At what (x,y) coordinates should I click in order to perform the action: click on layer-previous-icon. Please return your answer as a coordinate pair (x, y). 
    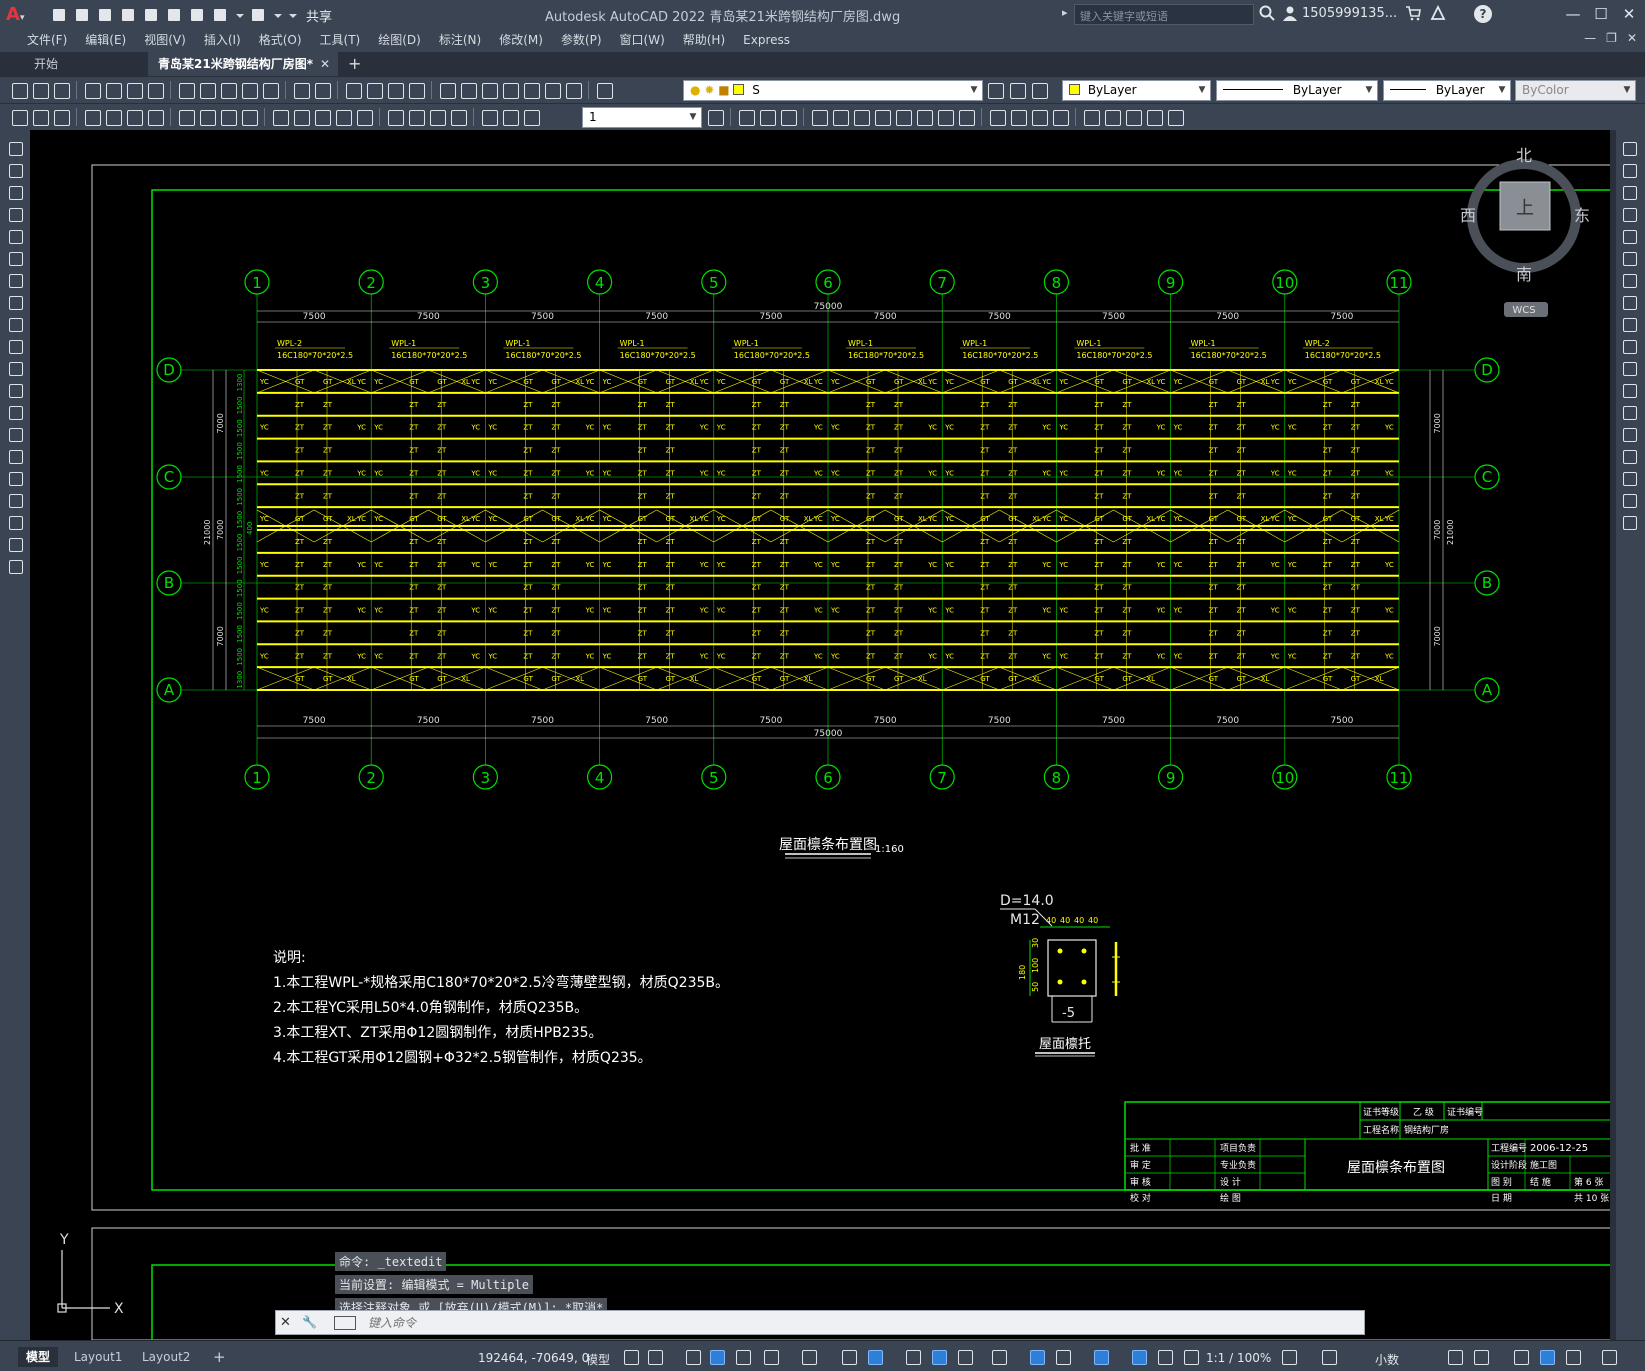
    Looking at the image, I should click on (1017, 90).